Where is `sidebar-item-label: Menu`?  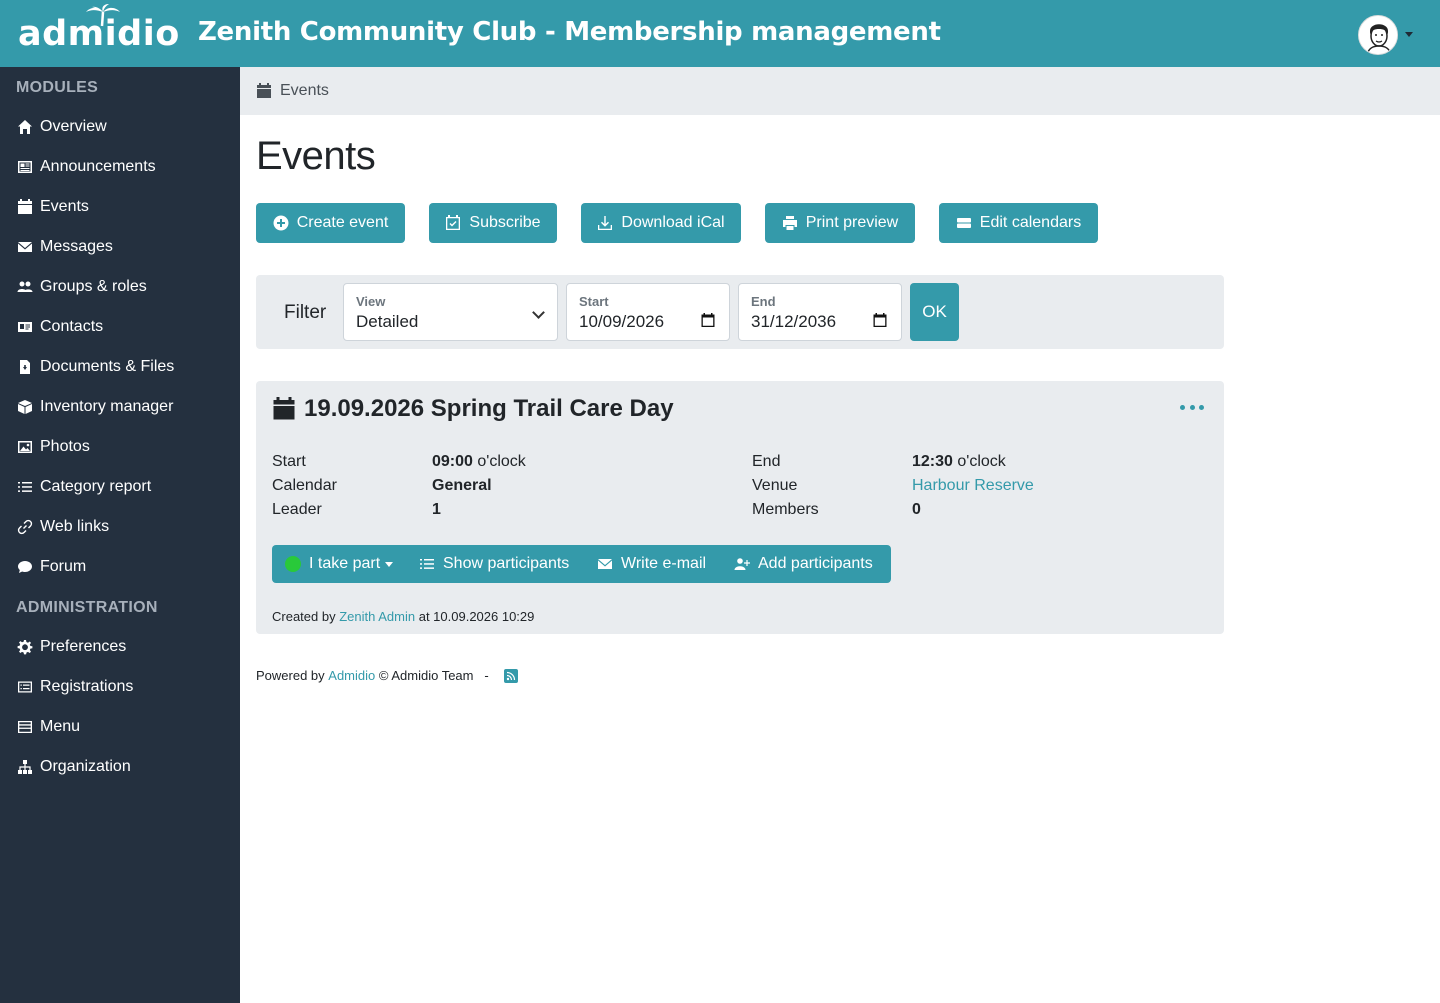 sidebar-item-label: Menu is located at coordinates (60, 726).